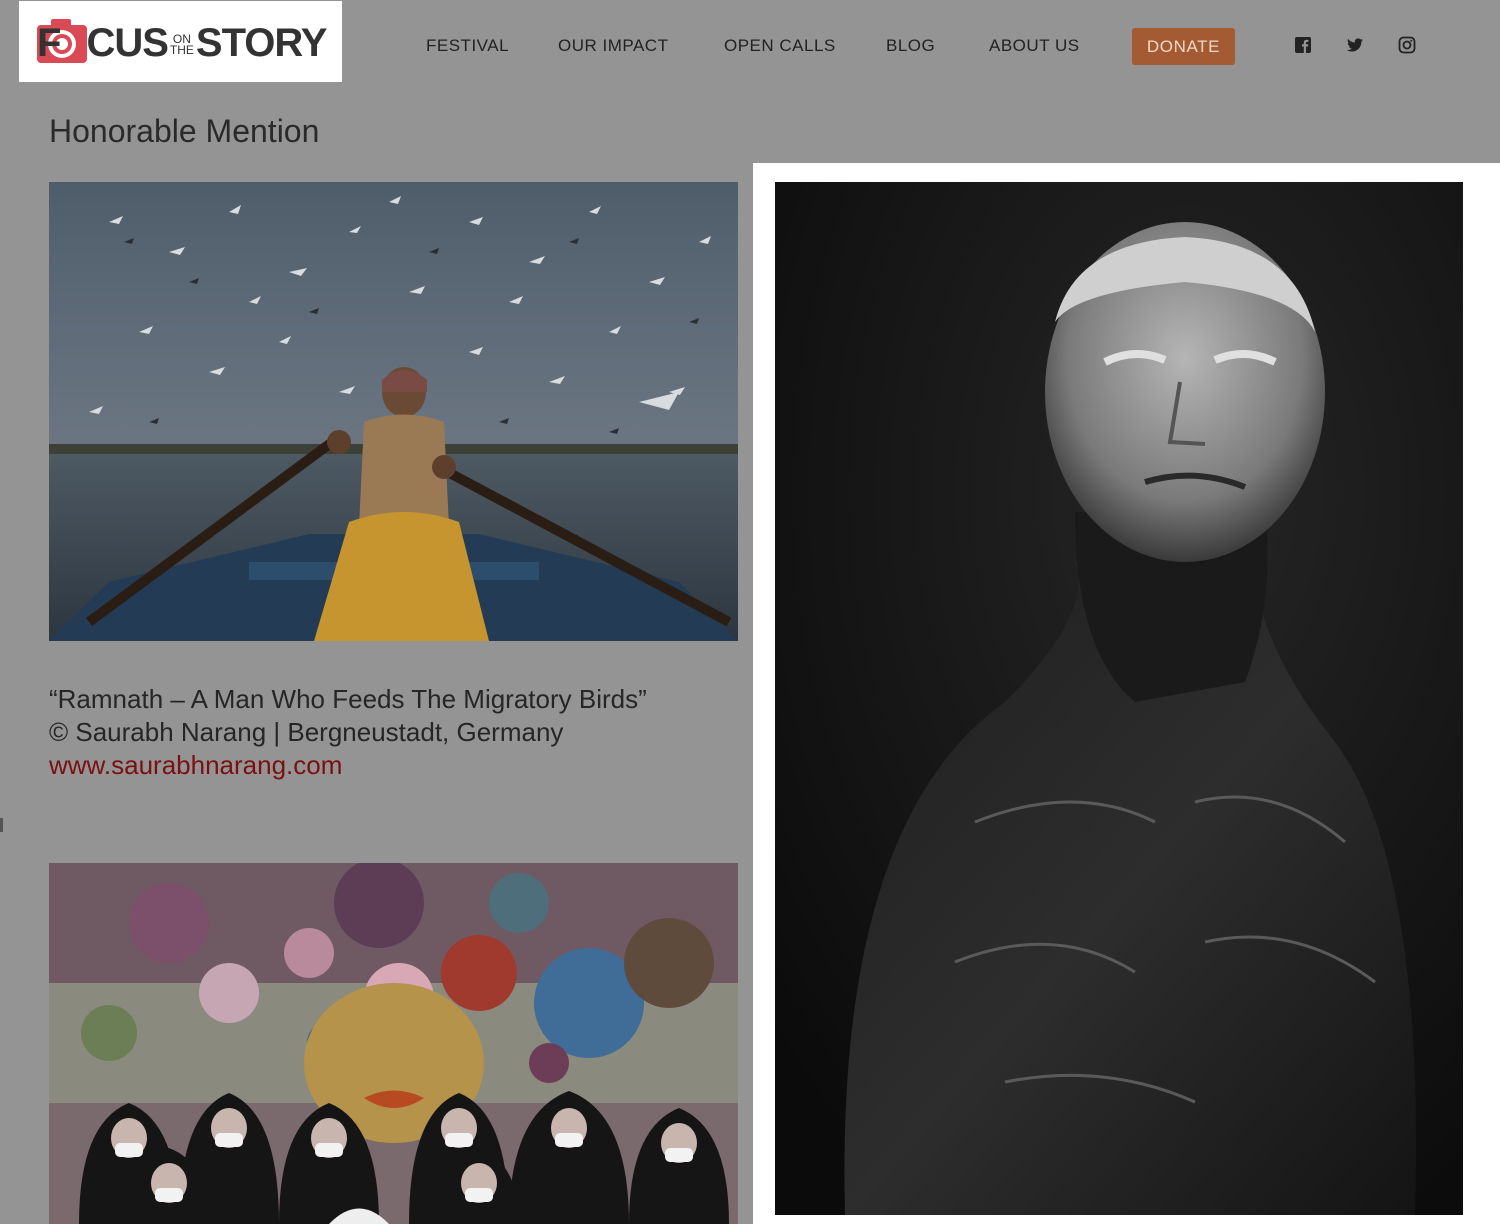  What do you see at coordinates (127, 43) in the screenshot?
I see `logo-cus: CUS` at bounding box center [127, 43].